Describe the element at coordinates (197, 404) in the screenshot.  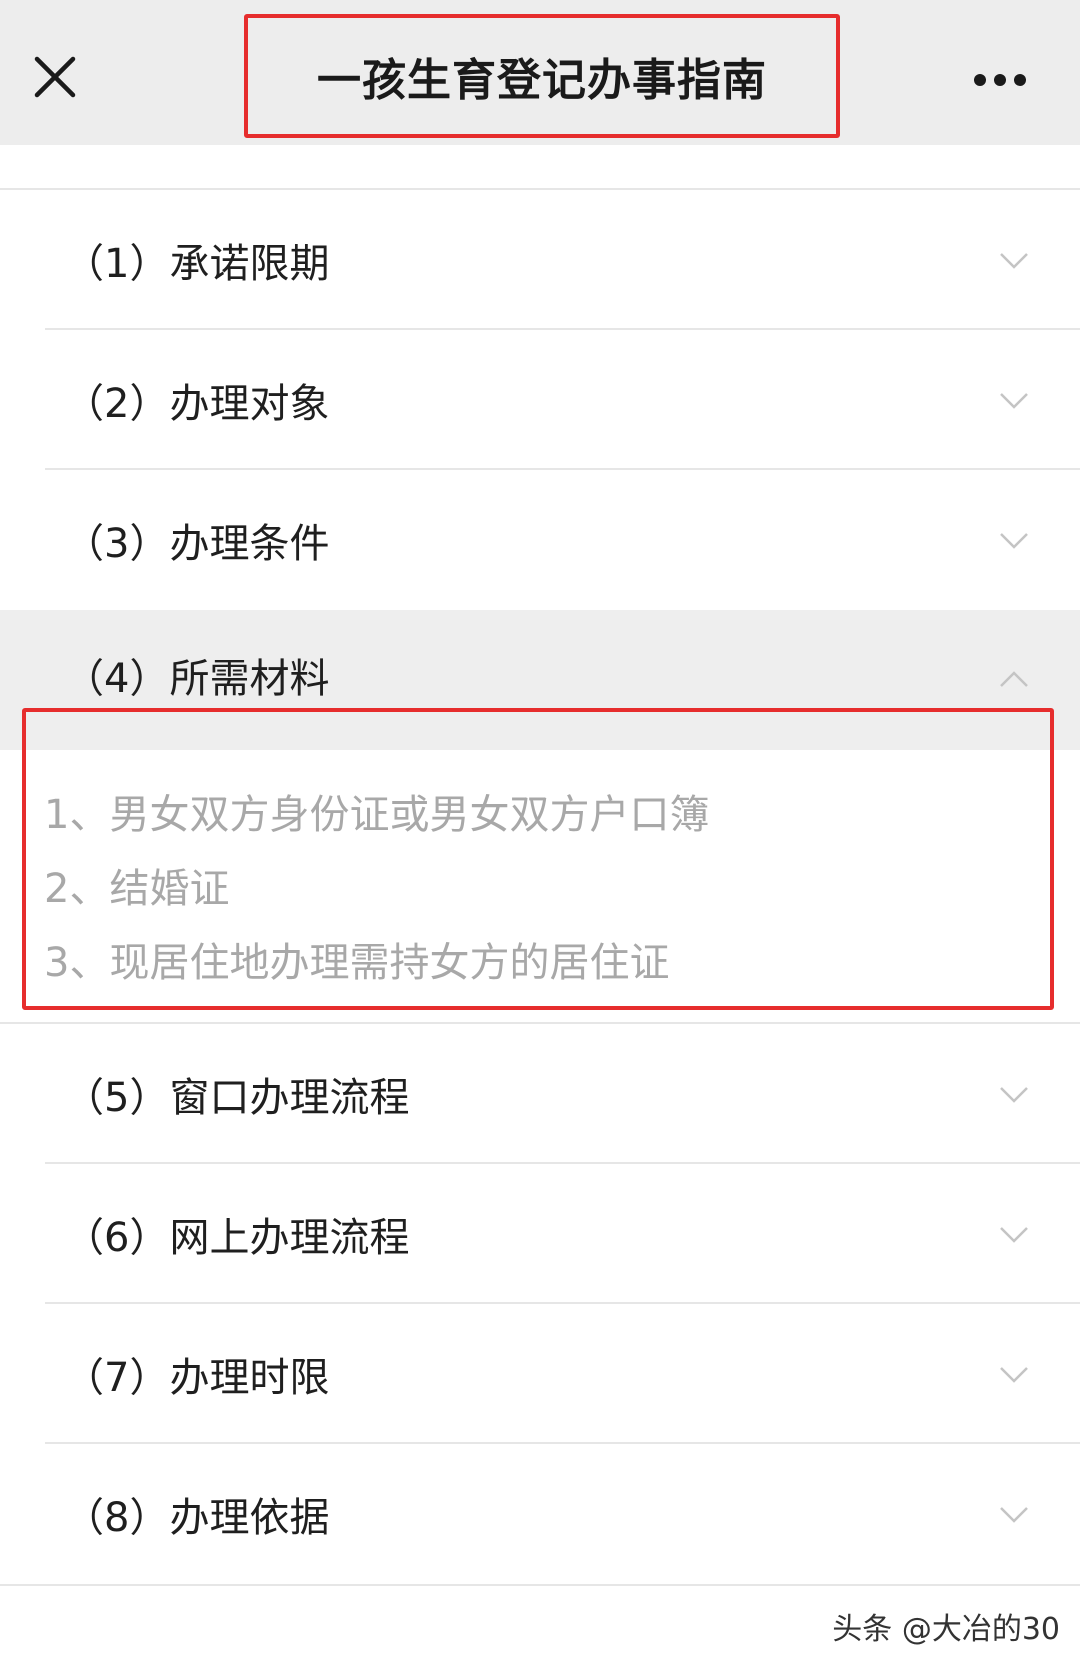
I see `section-label: （2）办理对象` at that location.